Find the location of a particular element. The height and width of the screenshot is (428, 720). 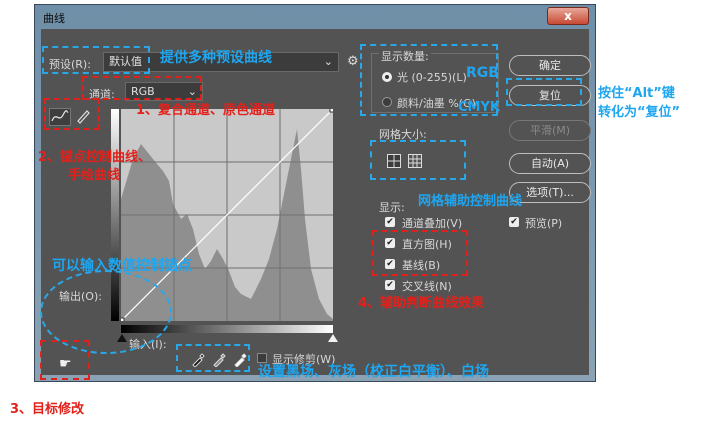

grid-aux-annotation: 网格辅助控制曲线 is located at coordinates (470, 201).